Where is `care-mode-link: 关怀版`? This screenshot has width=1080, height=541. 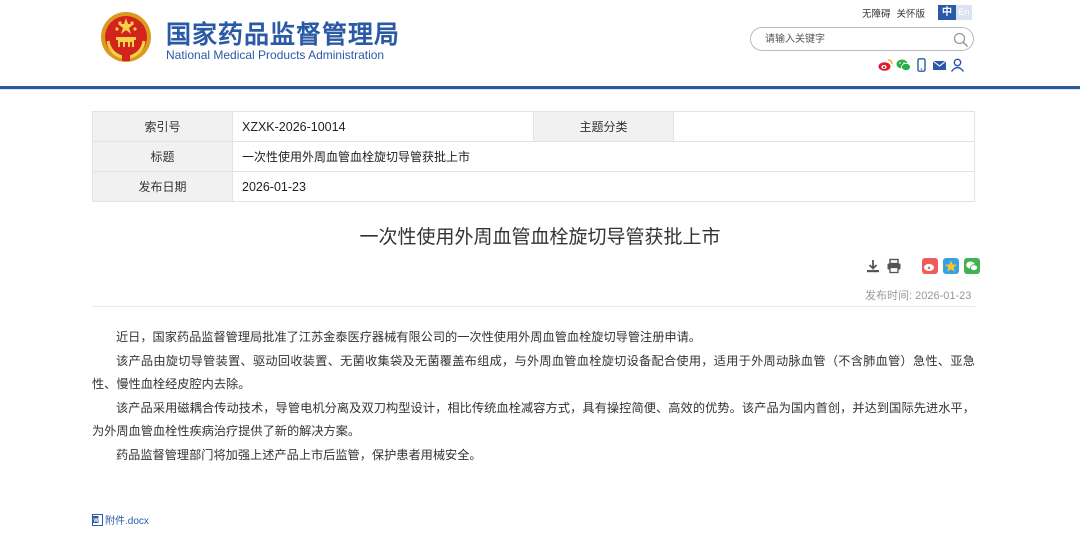
care-mode-link: 关怀版 is located at coordinates (911, 14).